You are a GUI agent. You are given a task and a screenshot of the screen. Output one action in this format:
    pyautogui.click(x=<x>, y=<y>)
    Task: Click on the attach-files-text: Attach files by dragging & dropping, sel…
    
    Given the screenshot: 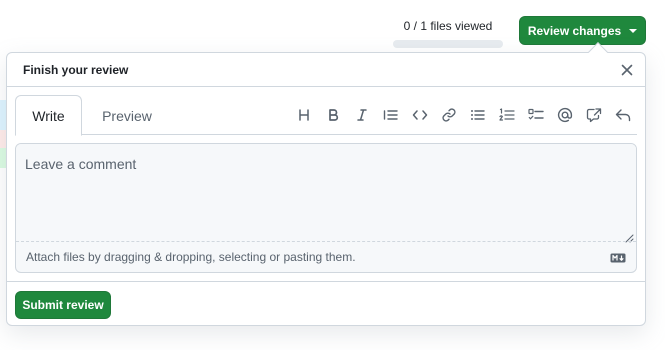 What is the action you would take?
    pyautogui.click(x=191, y=257)
    